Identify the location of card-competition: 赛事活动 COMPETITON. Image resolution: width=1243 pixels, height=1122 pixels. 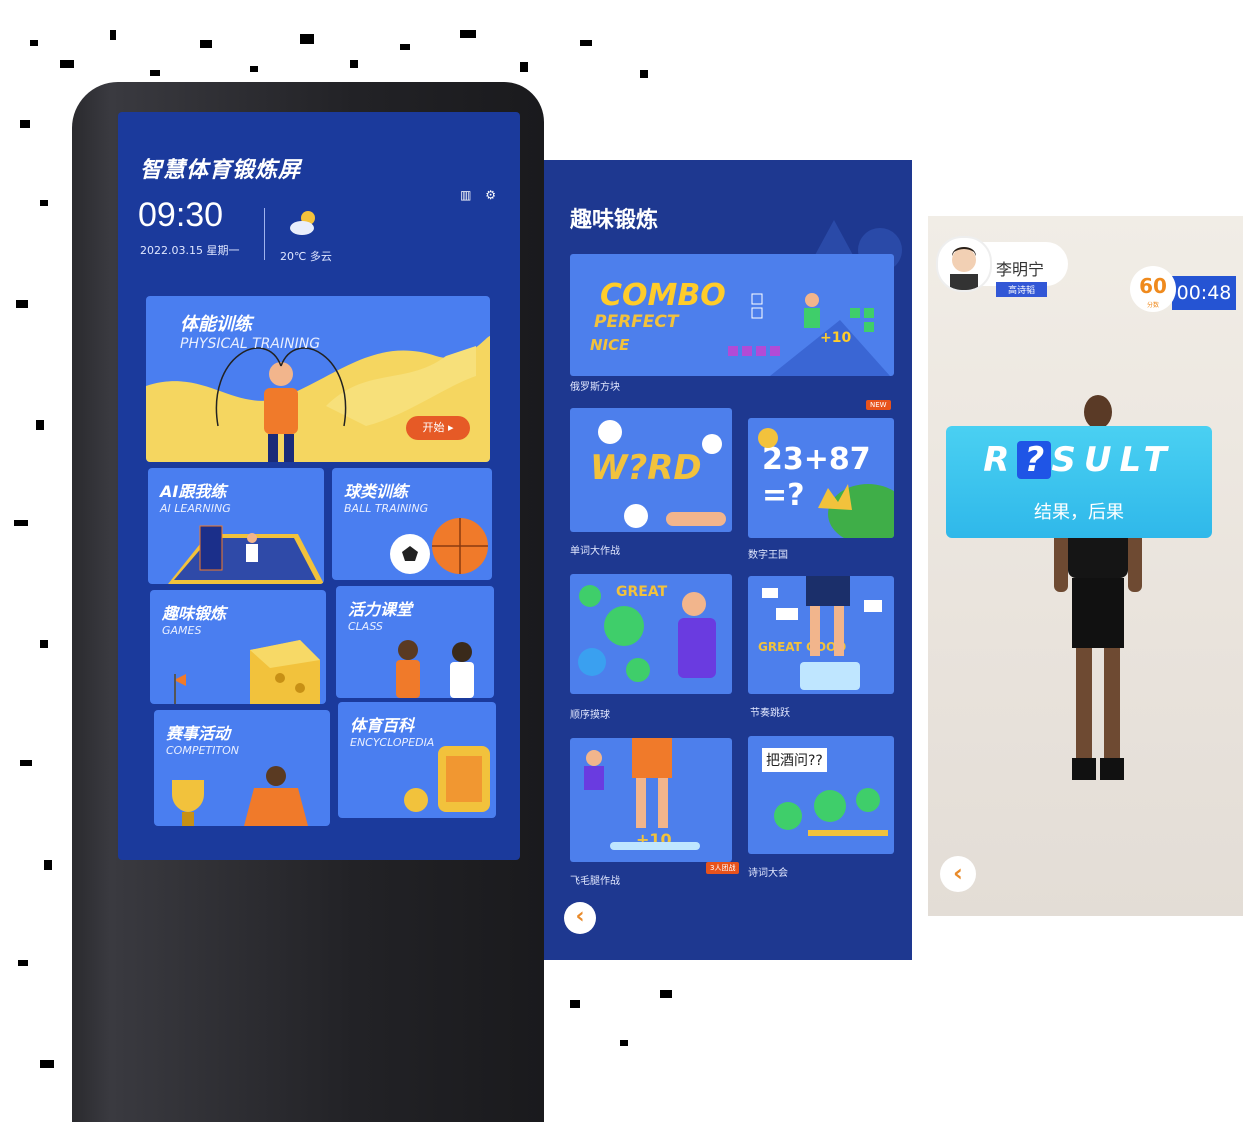
(242, 768).